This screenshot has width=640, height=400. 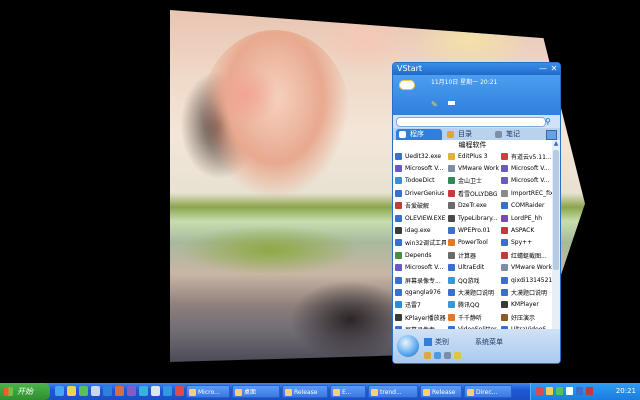 What do you see at coordinates (437, 355) in the screenshot?
I see `globe-icon` at bounding box center [437, 355].